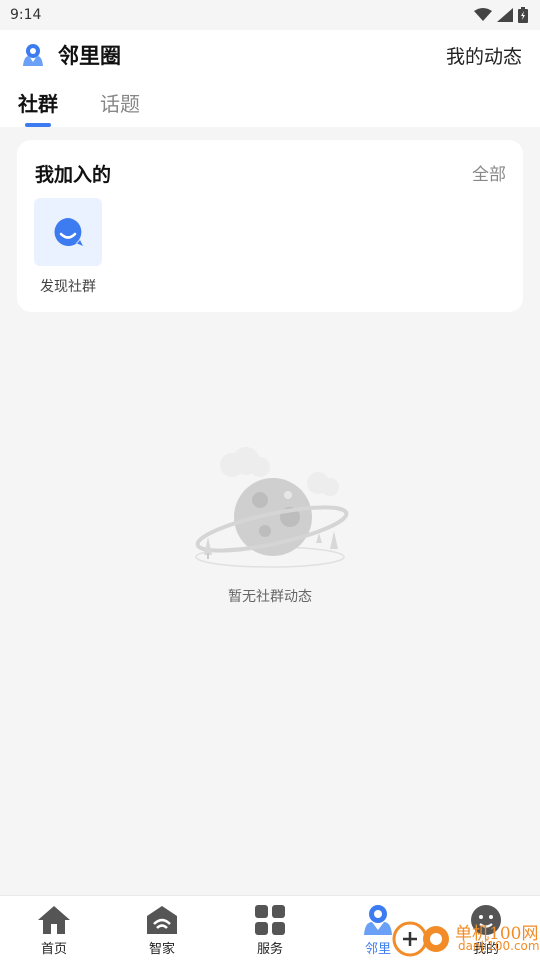  Describe the element at coordinates (68, 286) in the screenshot. I see `discover-group-label: 发现社群` at that location.